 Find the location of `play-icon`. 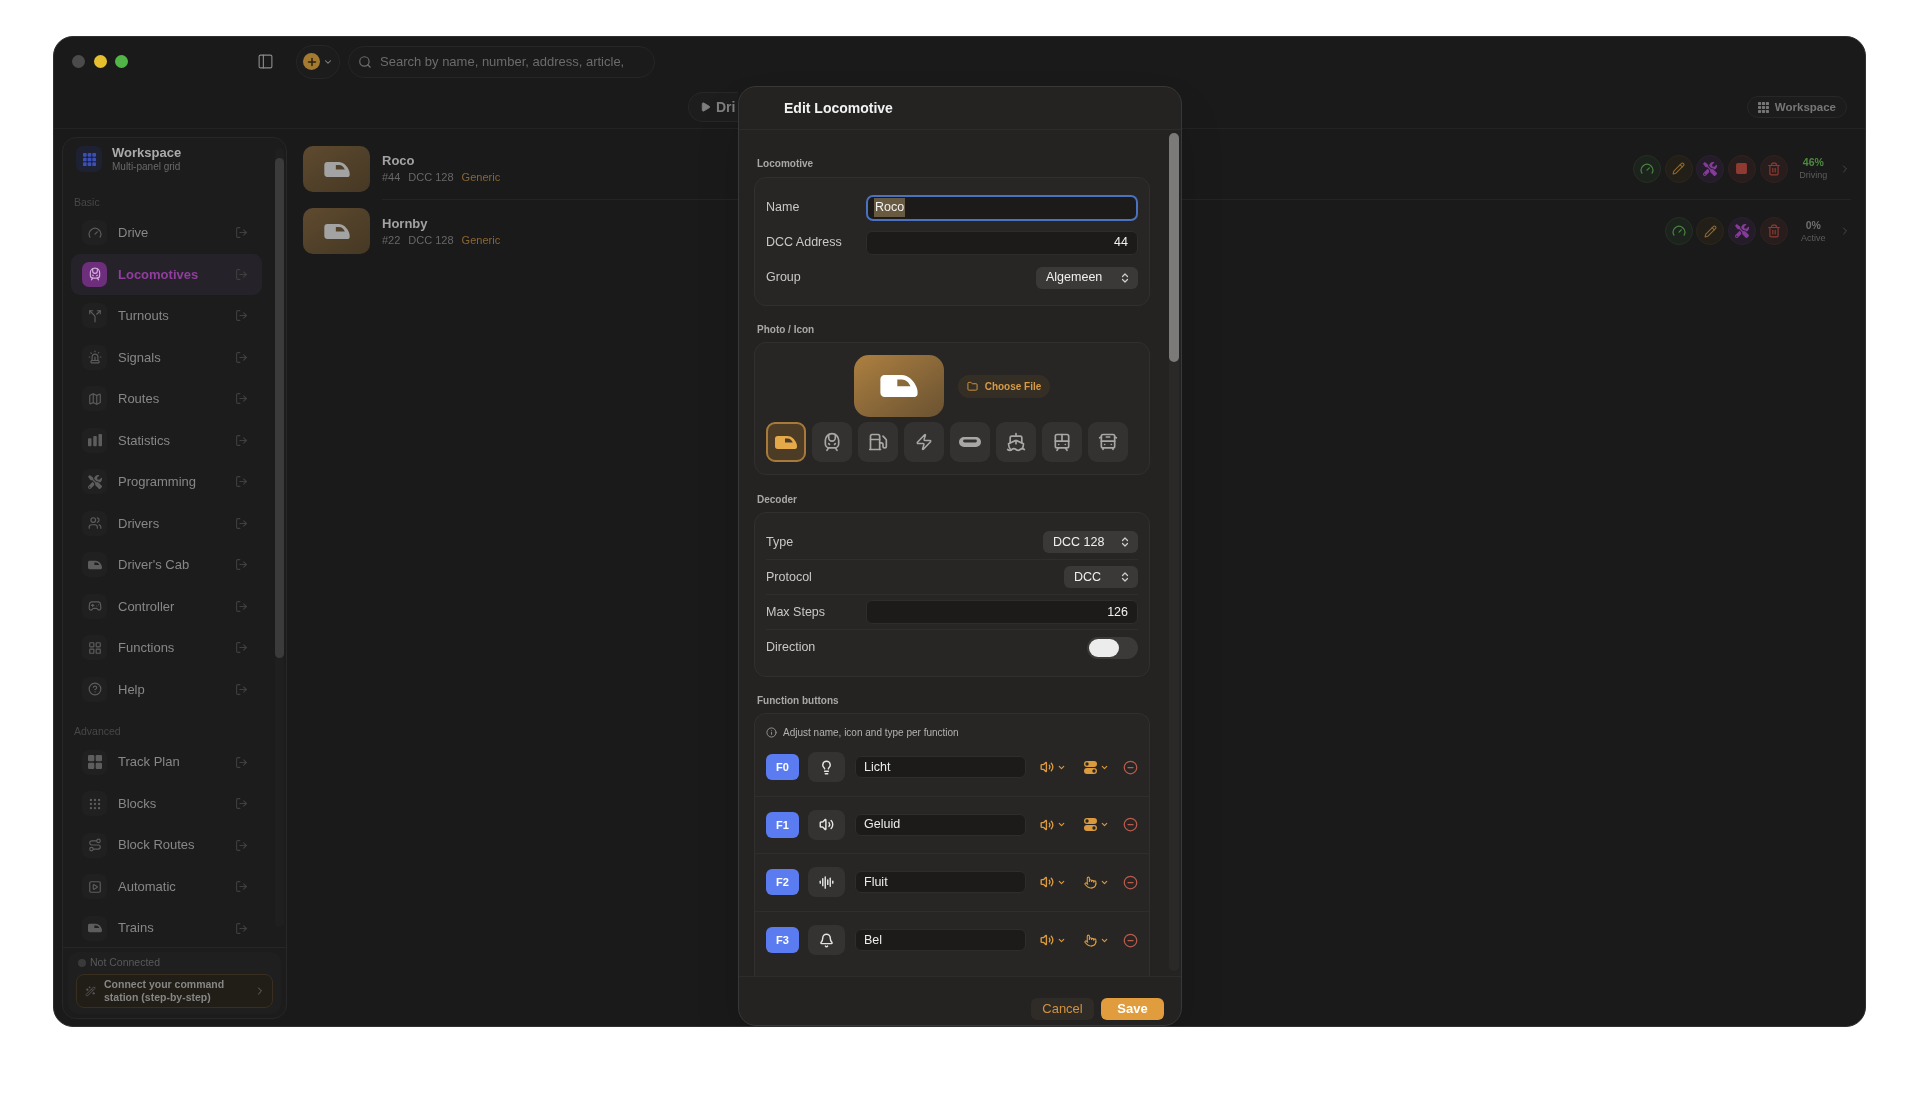

play-icon is located at coordinates (94, 886).